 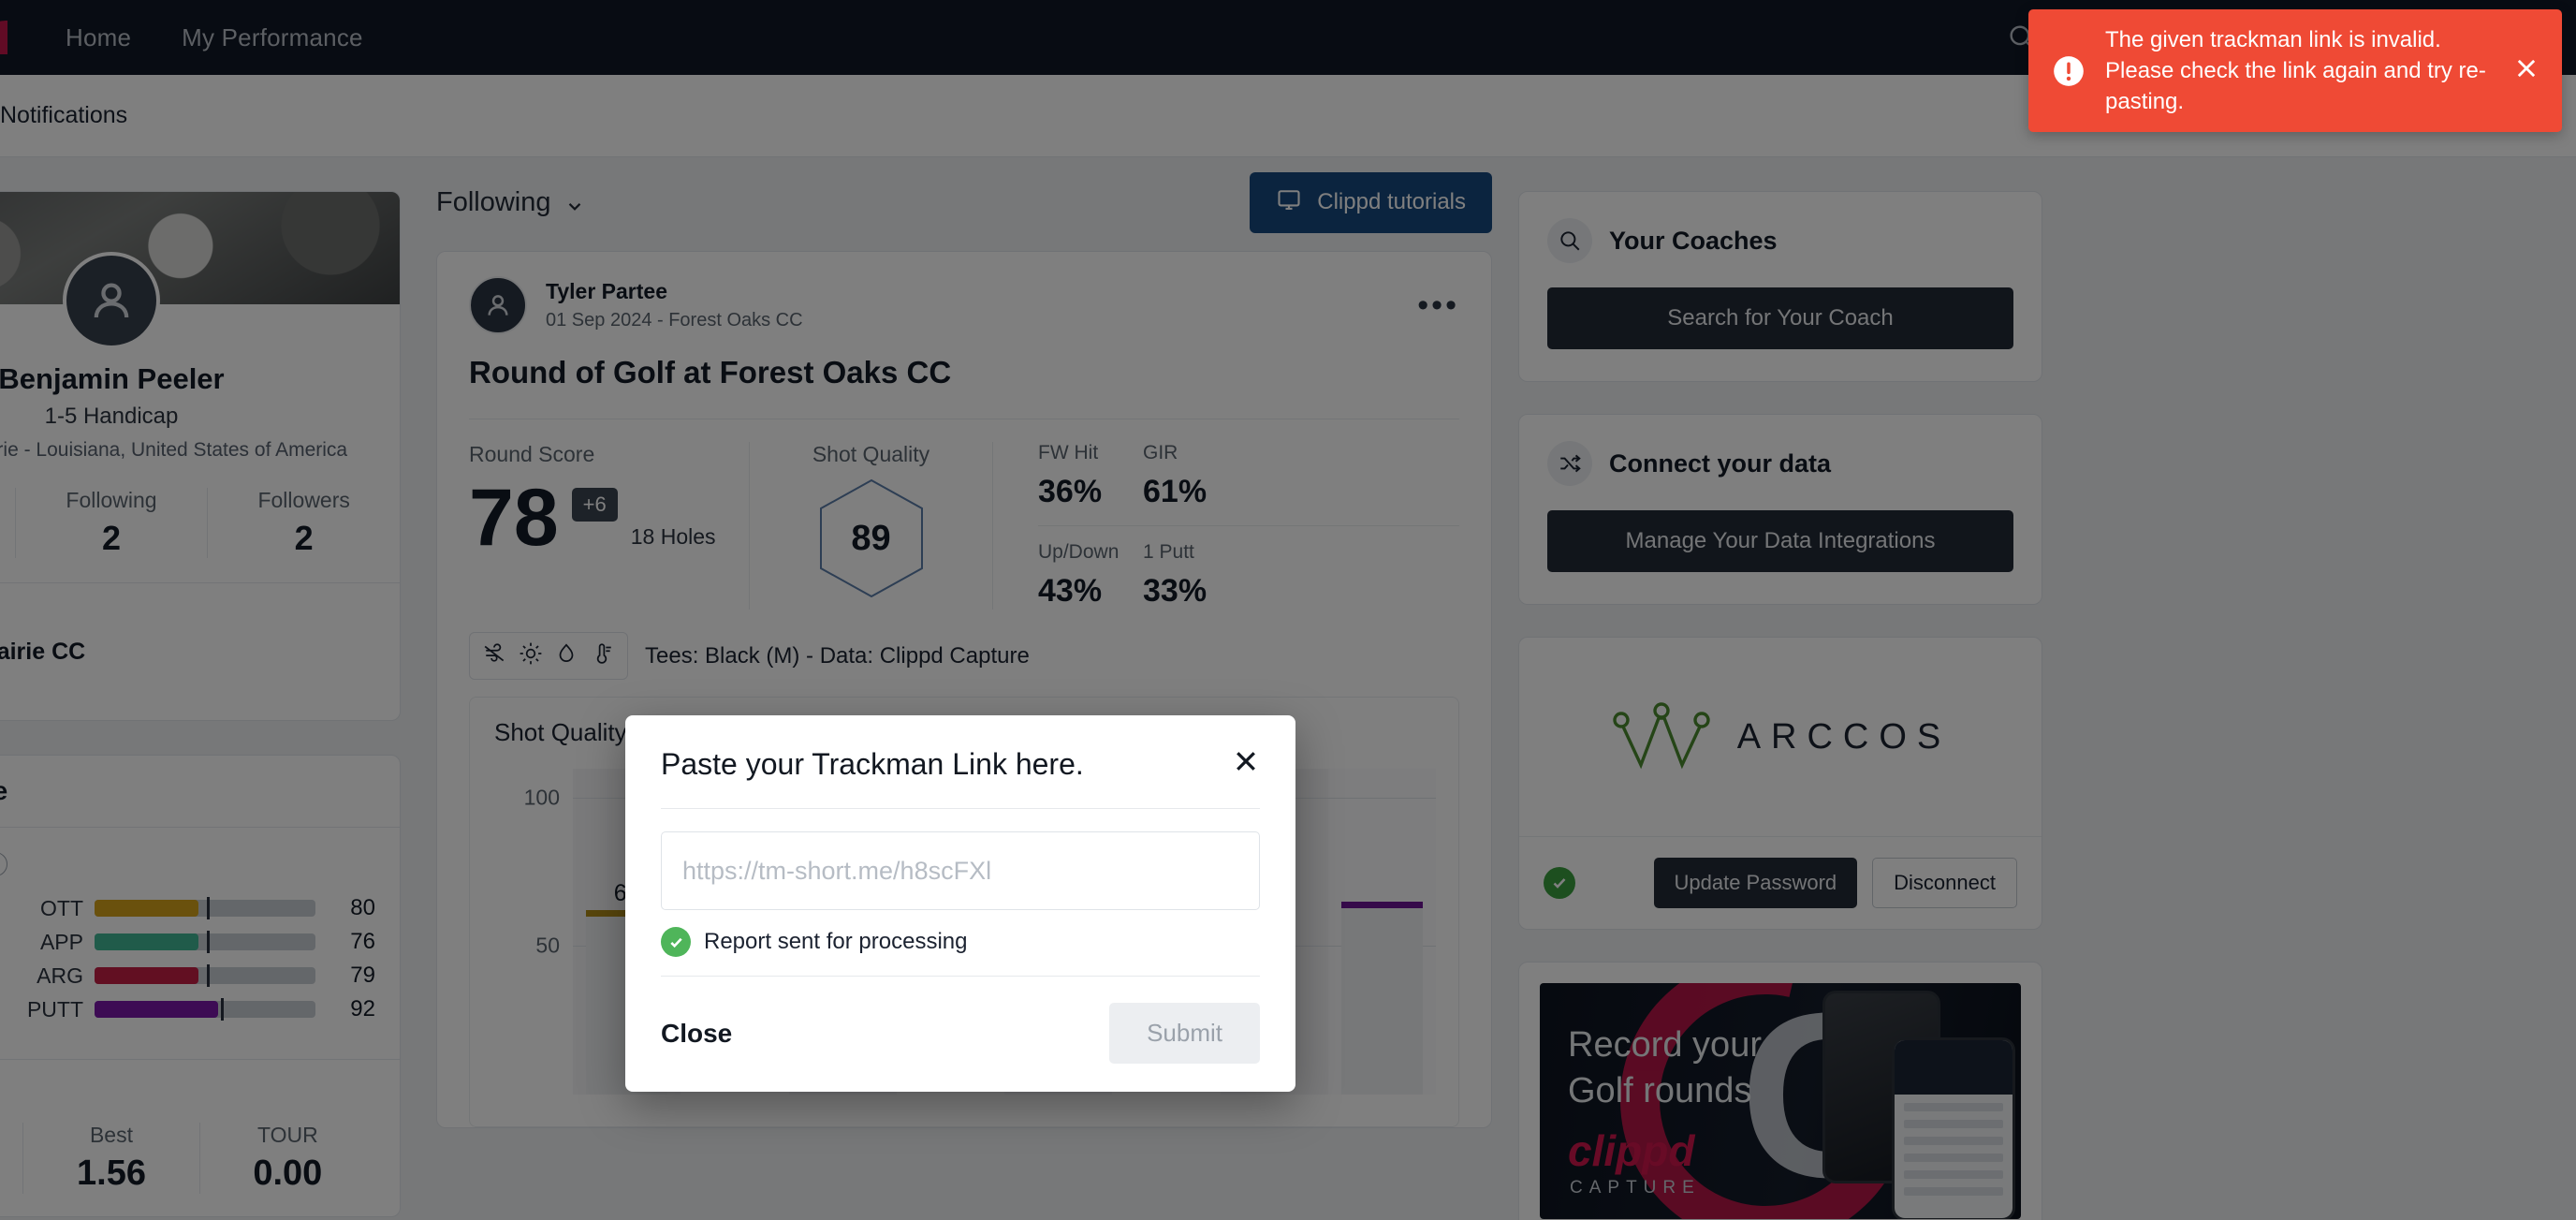 I want to click on trackman-link-input, so click(x=961, y=870).